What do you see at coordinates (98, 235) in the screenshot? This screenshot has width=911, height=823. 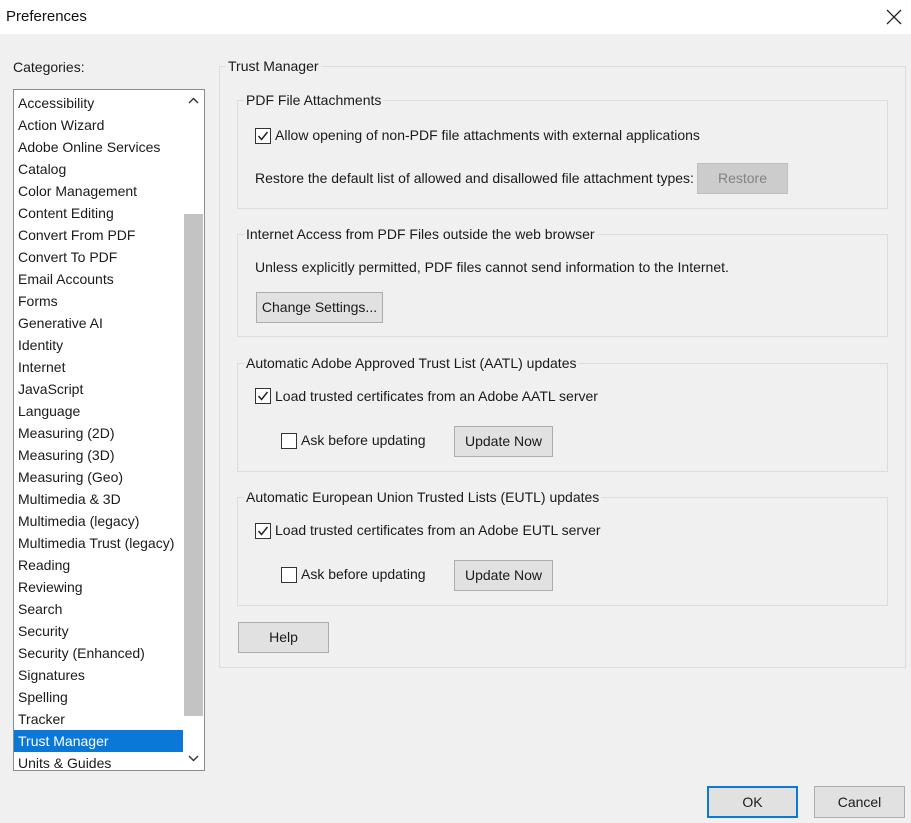 I see `list-item: Convert From PDF` at bounding box center [98, 235].